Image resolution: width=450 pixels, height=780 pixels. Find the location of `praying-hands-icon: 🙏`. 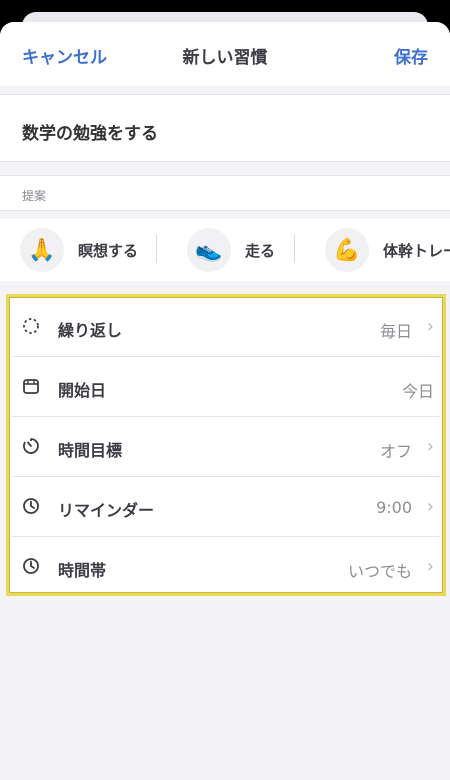

praying-hands-icon: 🙏 is located at coordinates (42, 250).